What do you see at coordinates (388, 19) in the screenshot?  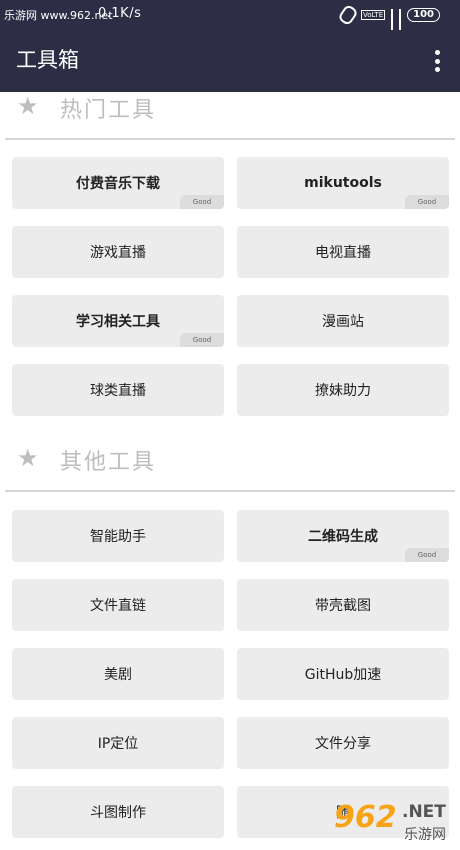 I see `status-icons: VoLTE 100` at bounding box center [388, 19].